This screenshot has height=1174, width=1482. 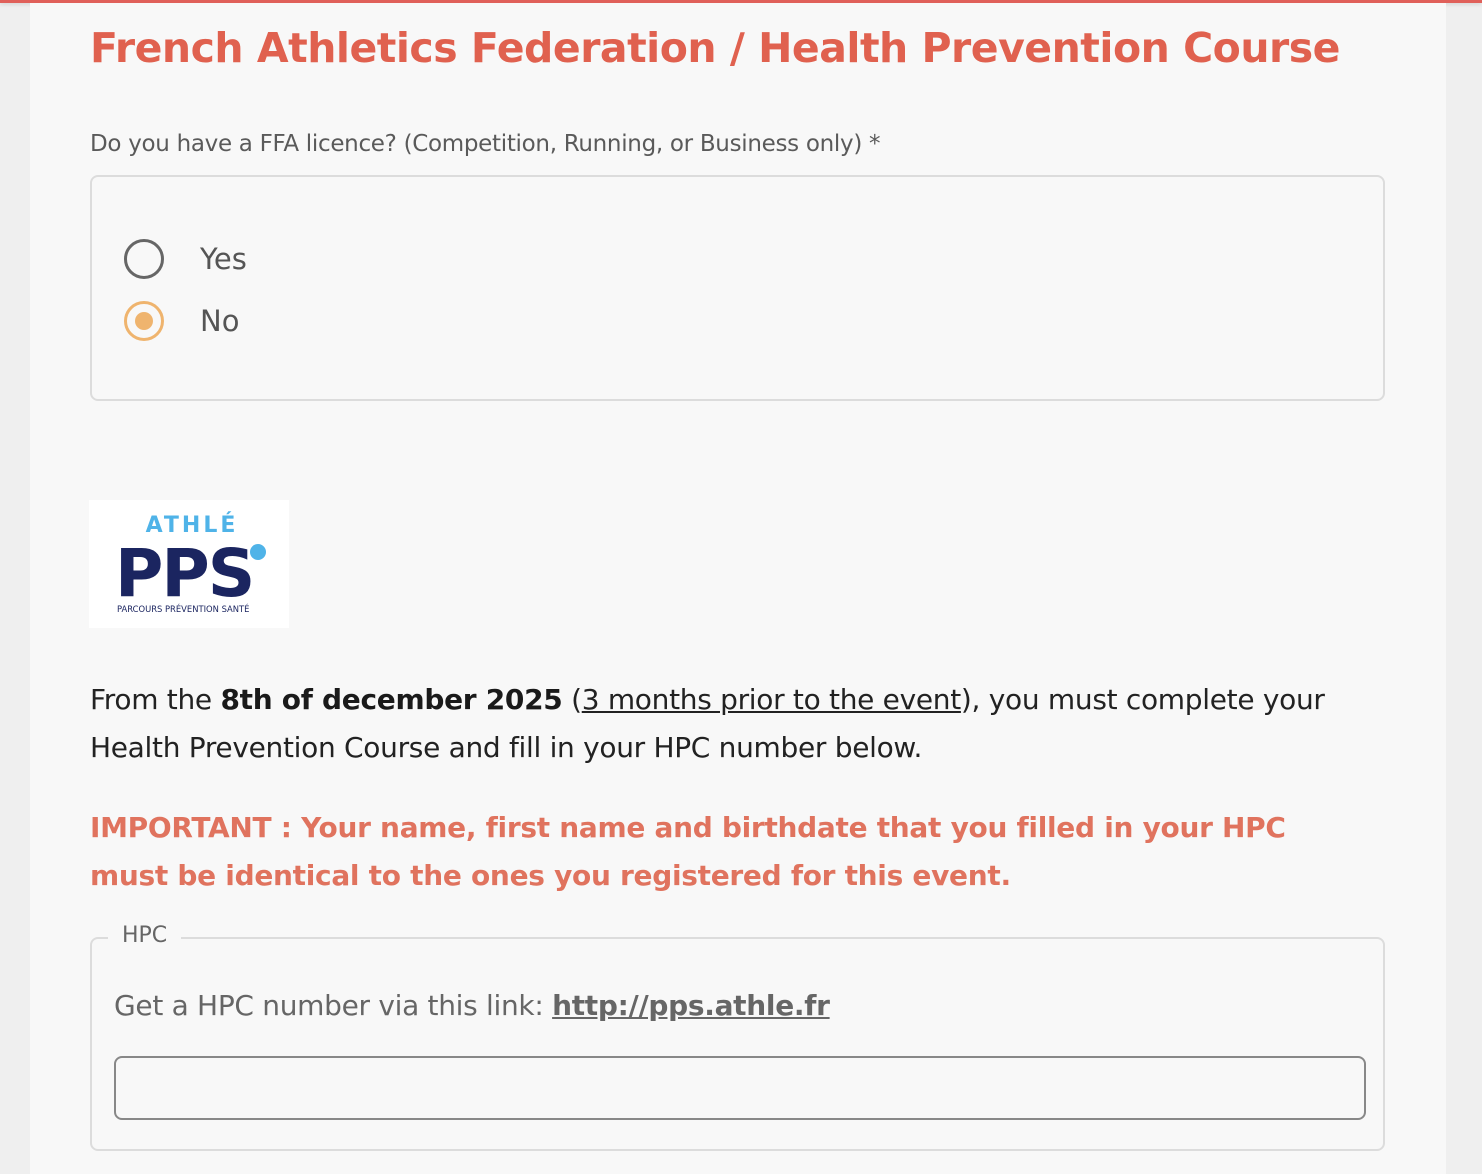 What do you see at coordinates (219, 321) in the screenshot?
I see `radio-label-no: No` at bounding box center [219, 321].